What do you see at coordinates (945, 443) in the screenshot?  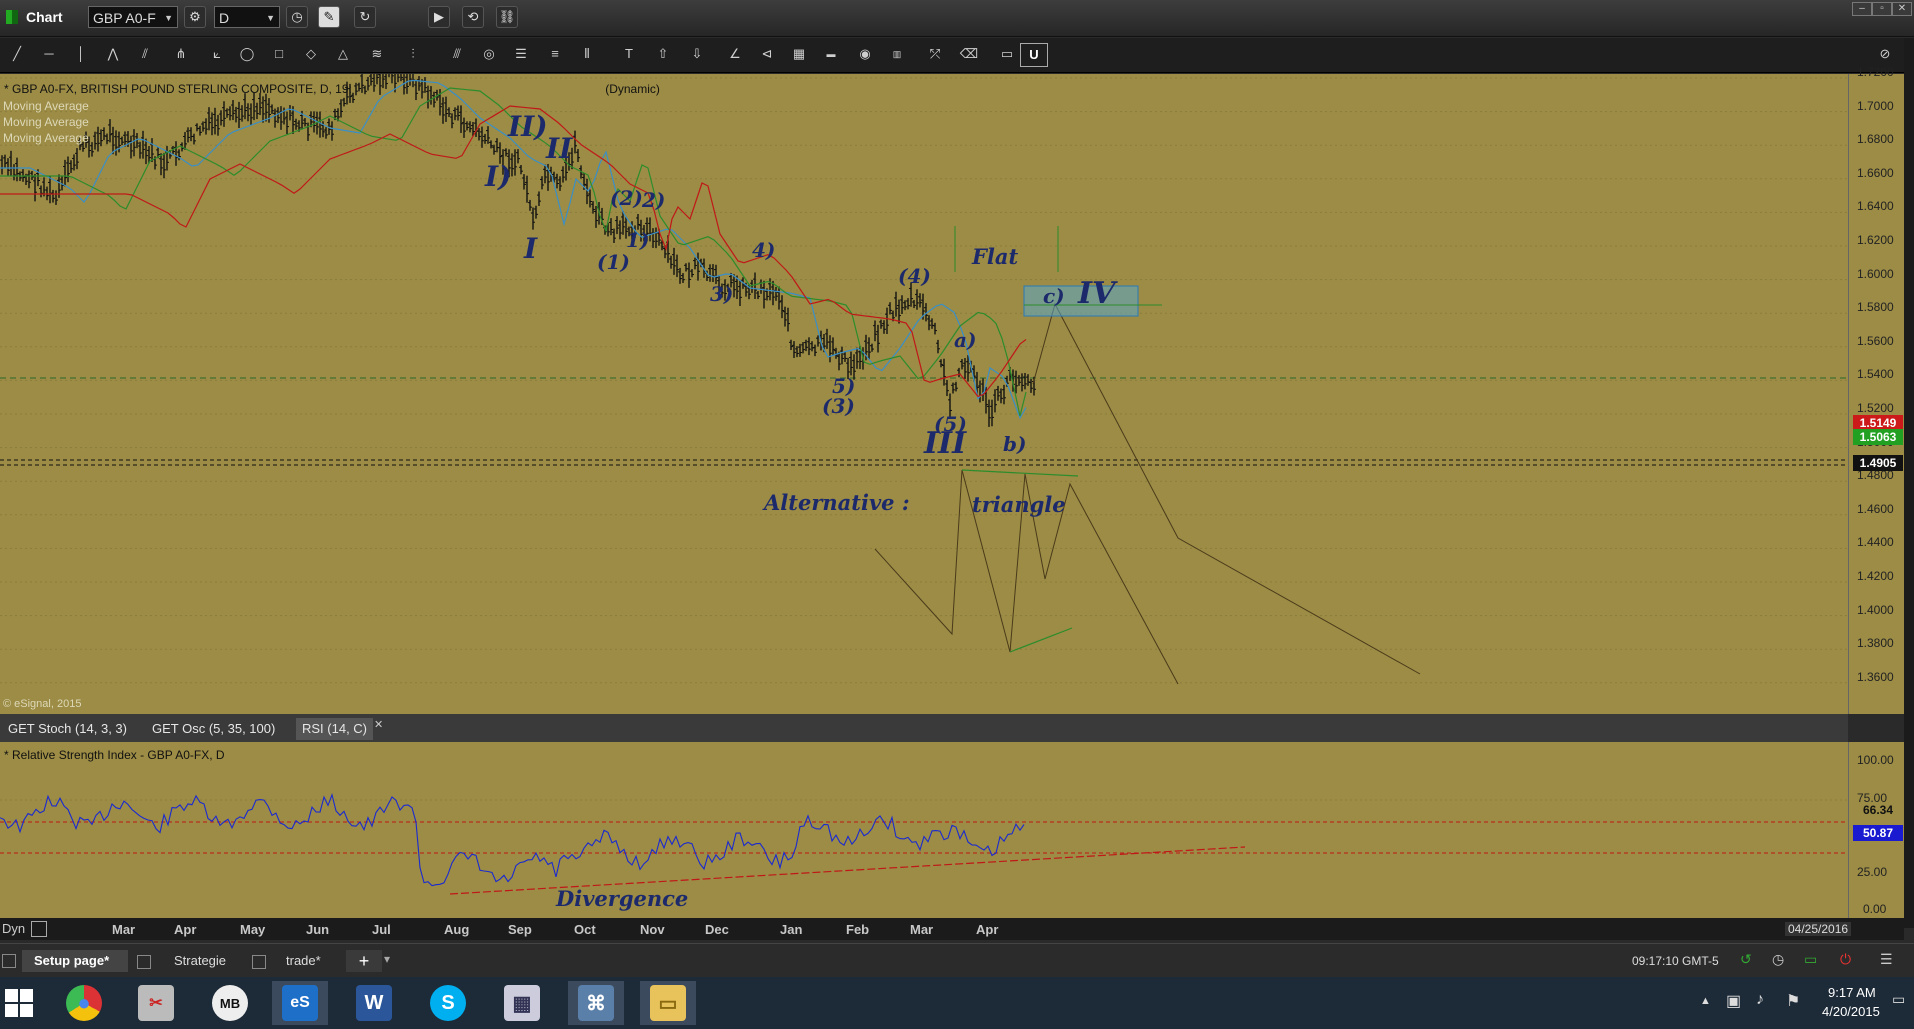 I see `wave-label: III` at bounding box center [945, 443].